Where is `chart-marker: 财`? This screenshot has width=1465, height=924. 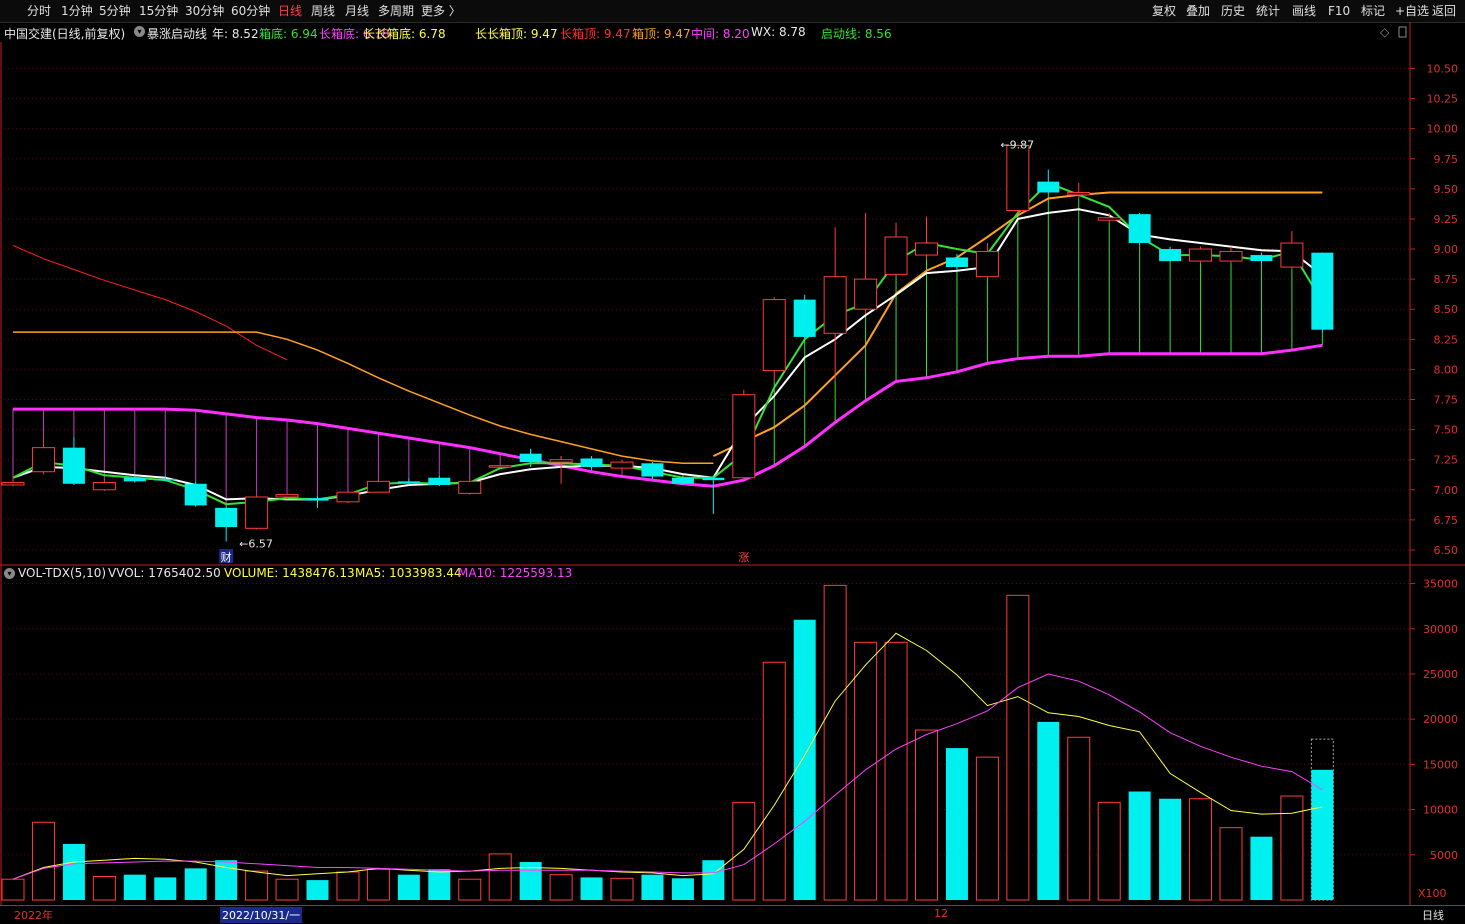 chart-marker: 财 is located at coordinates (226, 557).